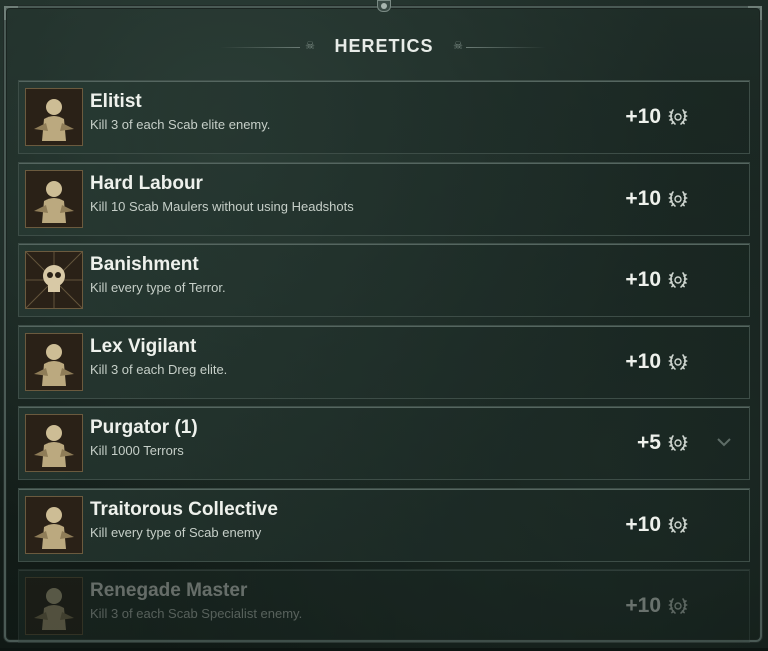 The width and height of the screenshot is (768, 651). Describe the element at coordinates (176, 532) in the screenshot. I see `achievement-description: Kill every type of Scab enemy` at that location.